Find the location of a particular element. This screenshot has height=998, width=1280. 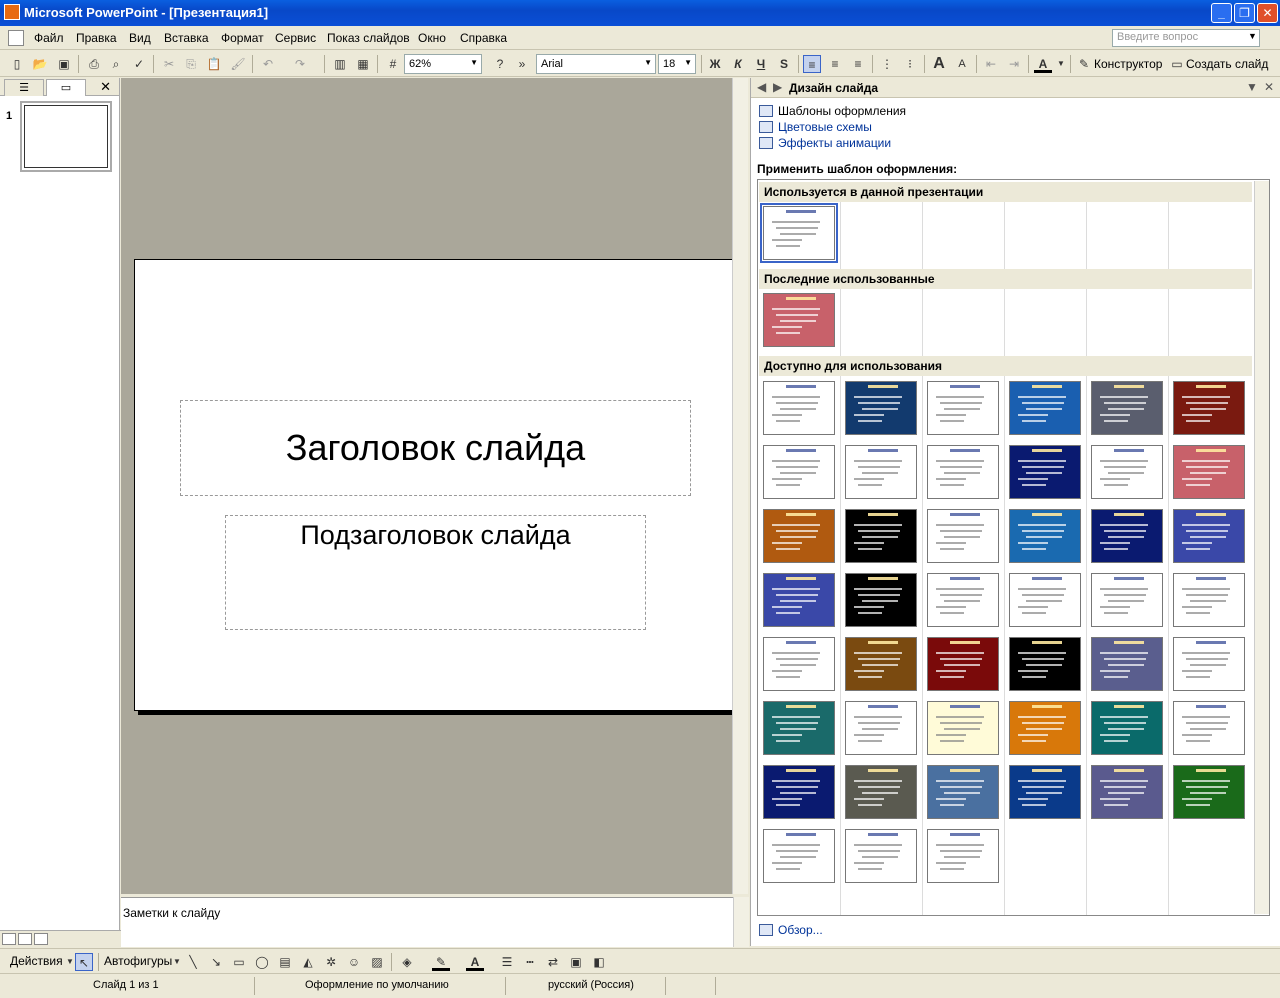

arrow-icon: ↘ is located at coordinates (216, 962).